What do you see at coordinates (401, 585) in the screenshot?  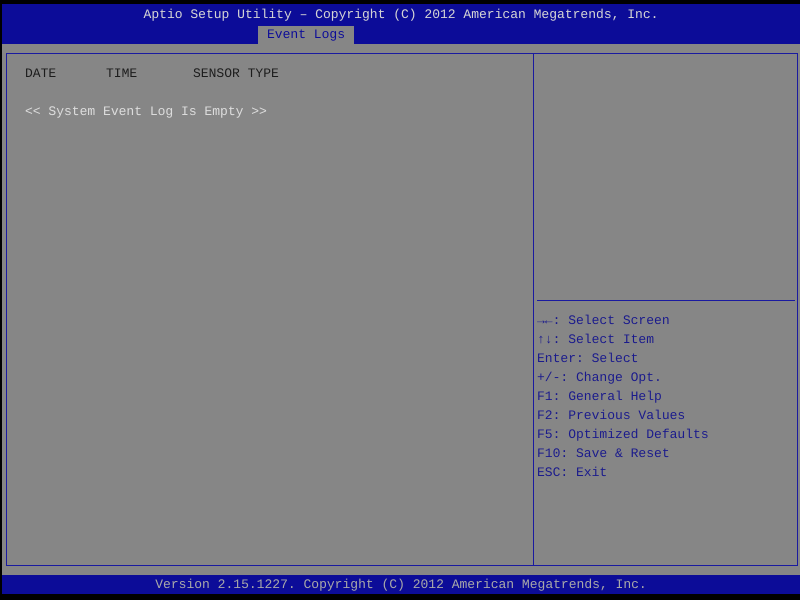 I see `version-text: Version 2.15.1227. Copyright (C) 2012 American Megatrends, Inc.` at bounding box center [401, 585].